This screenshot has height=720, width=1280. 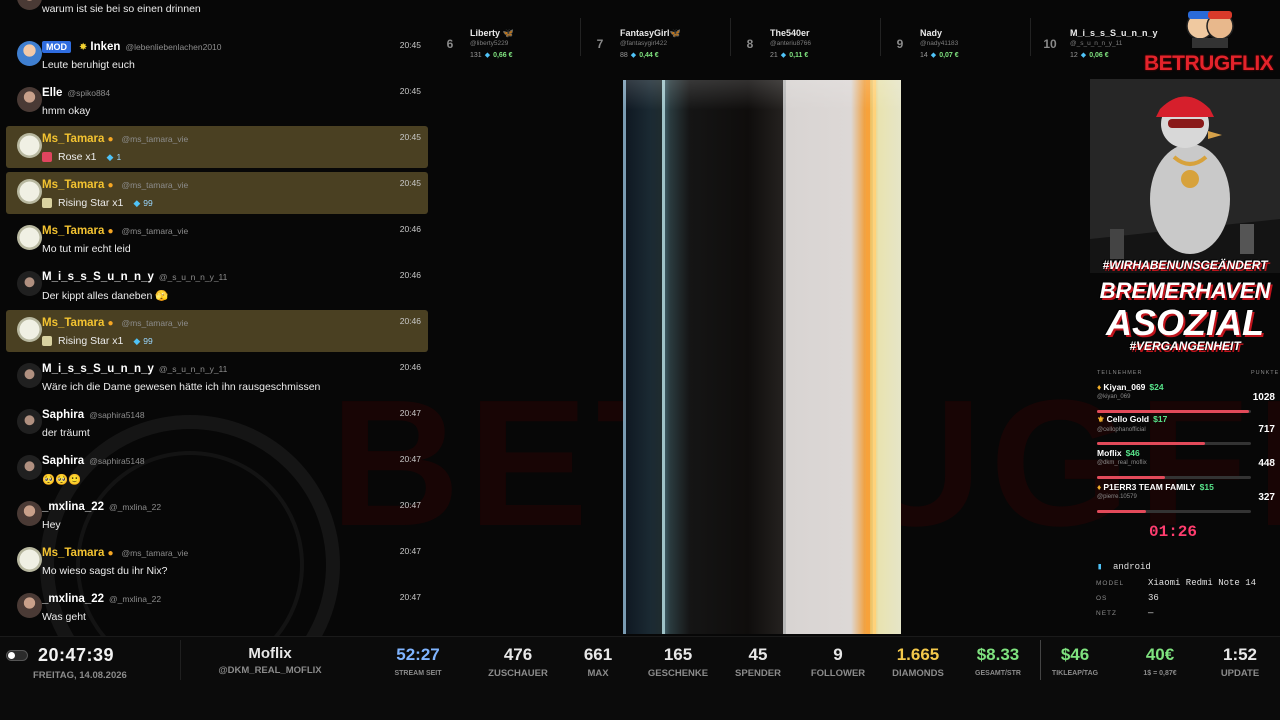 What do you see at coordinates (135, 599) in the screenshot?
I see `chat-handle: @_mxlina_22` at bounding box center [135, 599].